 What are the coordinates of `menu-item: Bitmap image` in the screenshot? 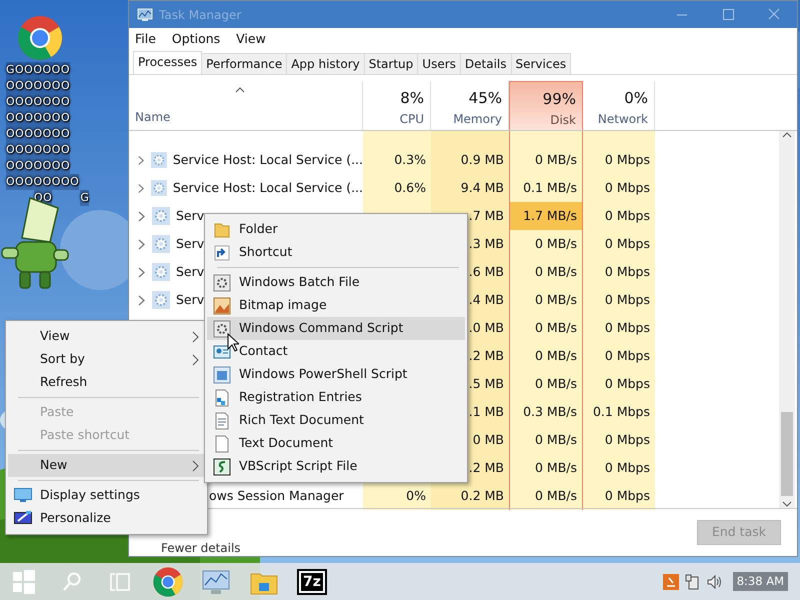 It's located at (336, 305).